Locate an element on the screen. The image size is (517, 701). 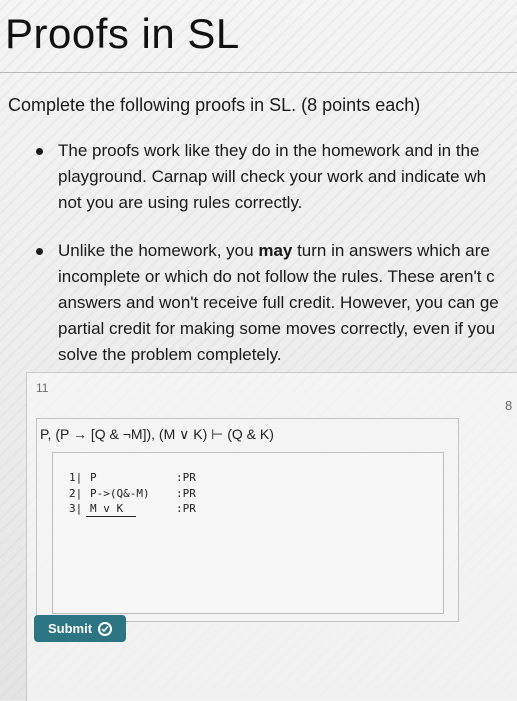
check-circle-icon is located at coordinates (105, 628).